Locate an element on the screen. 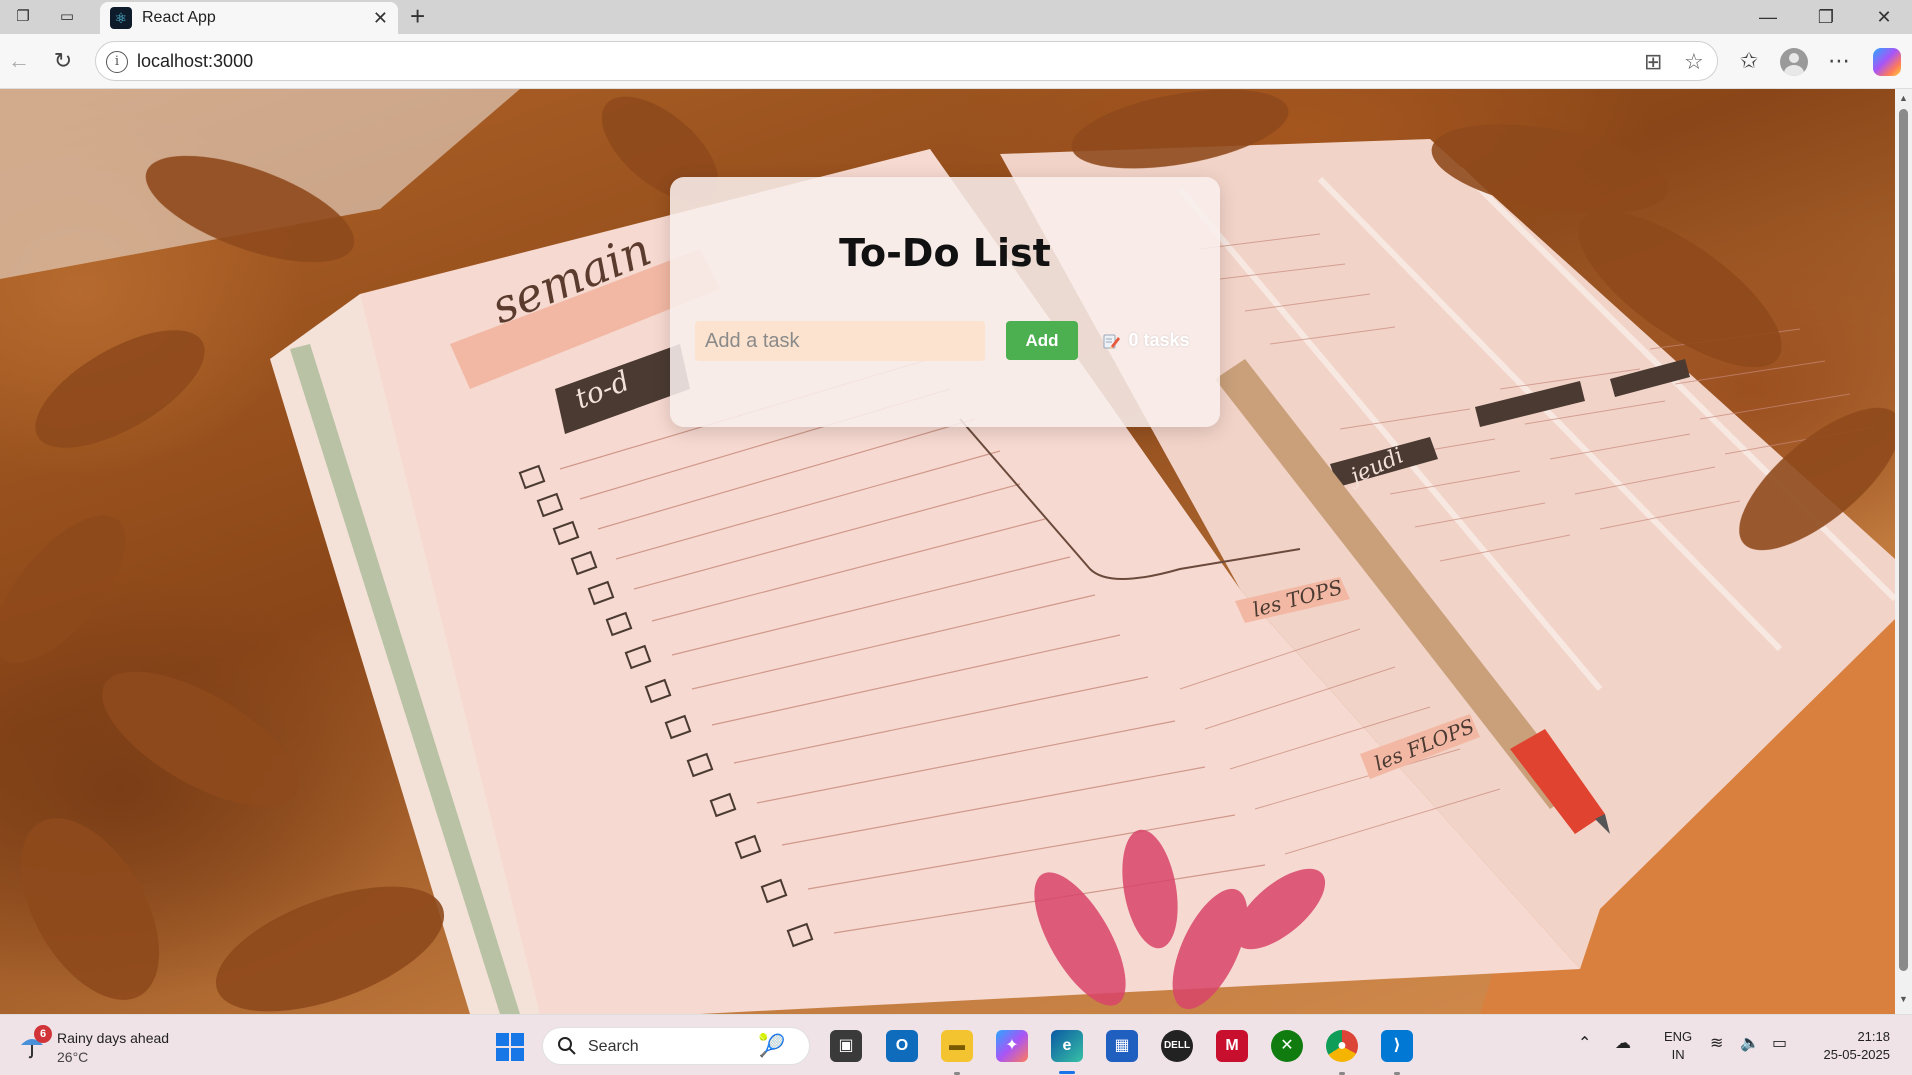  favorite-star-icon: ☆ is located at coordinates (1694, 62).